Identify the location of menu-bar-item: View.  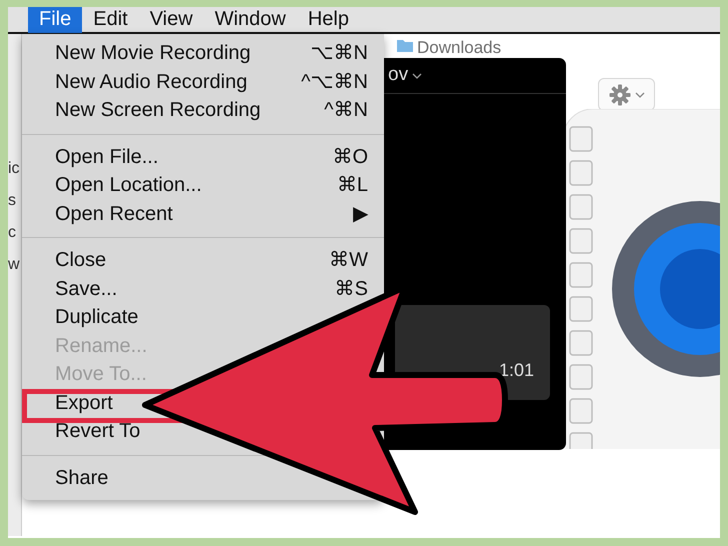
(171, 20).